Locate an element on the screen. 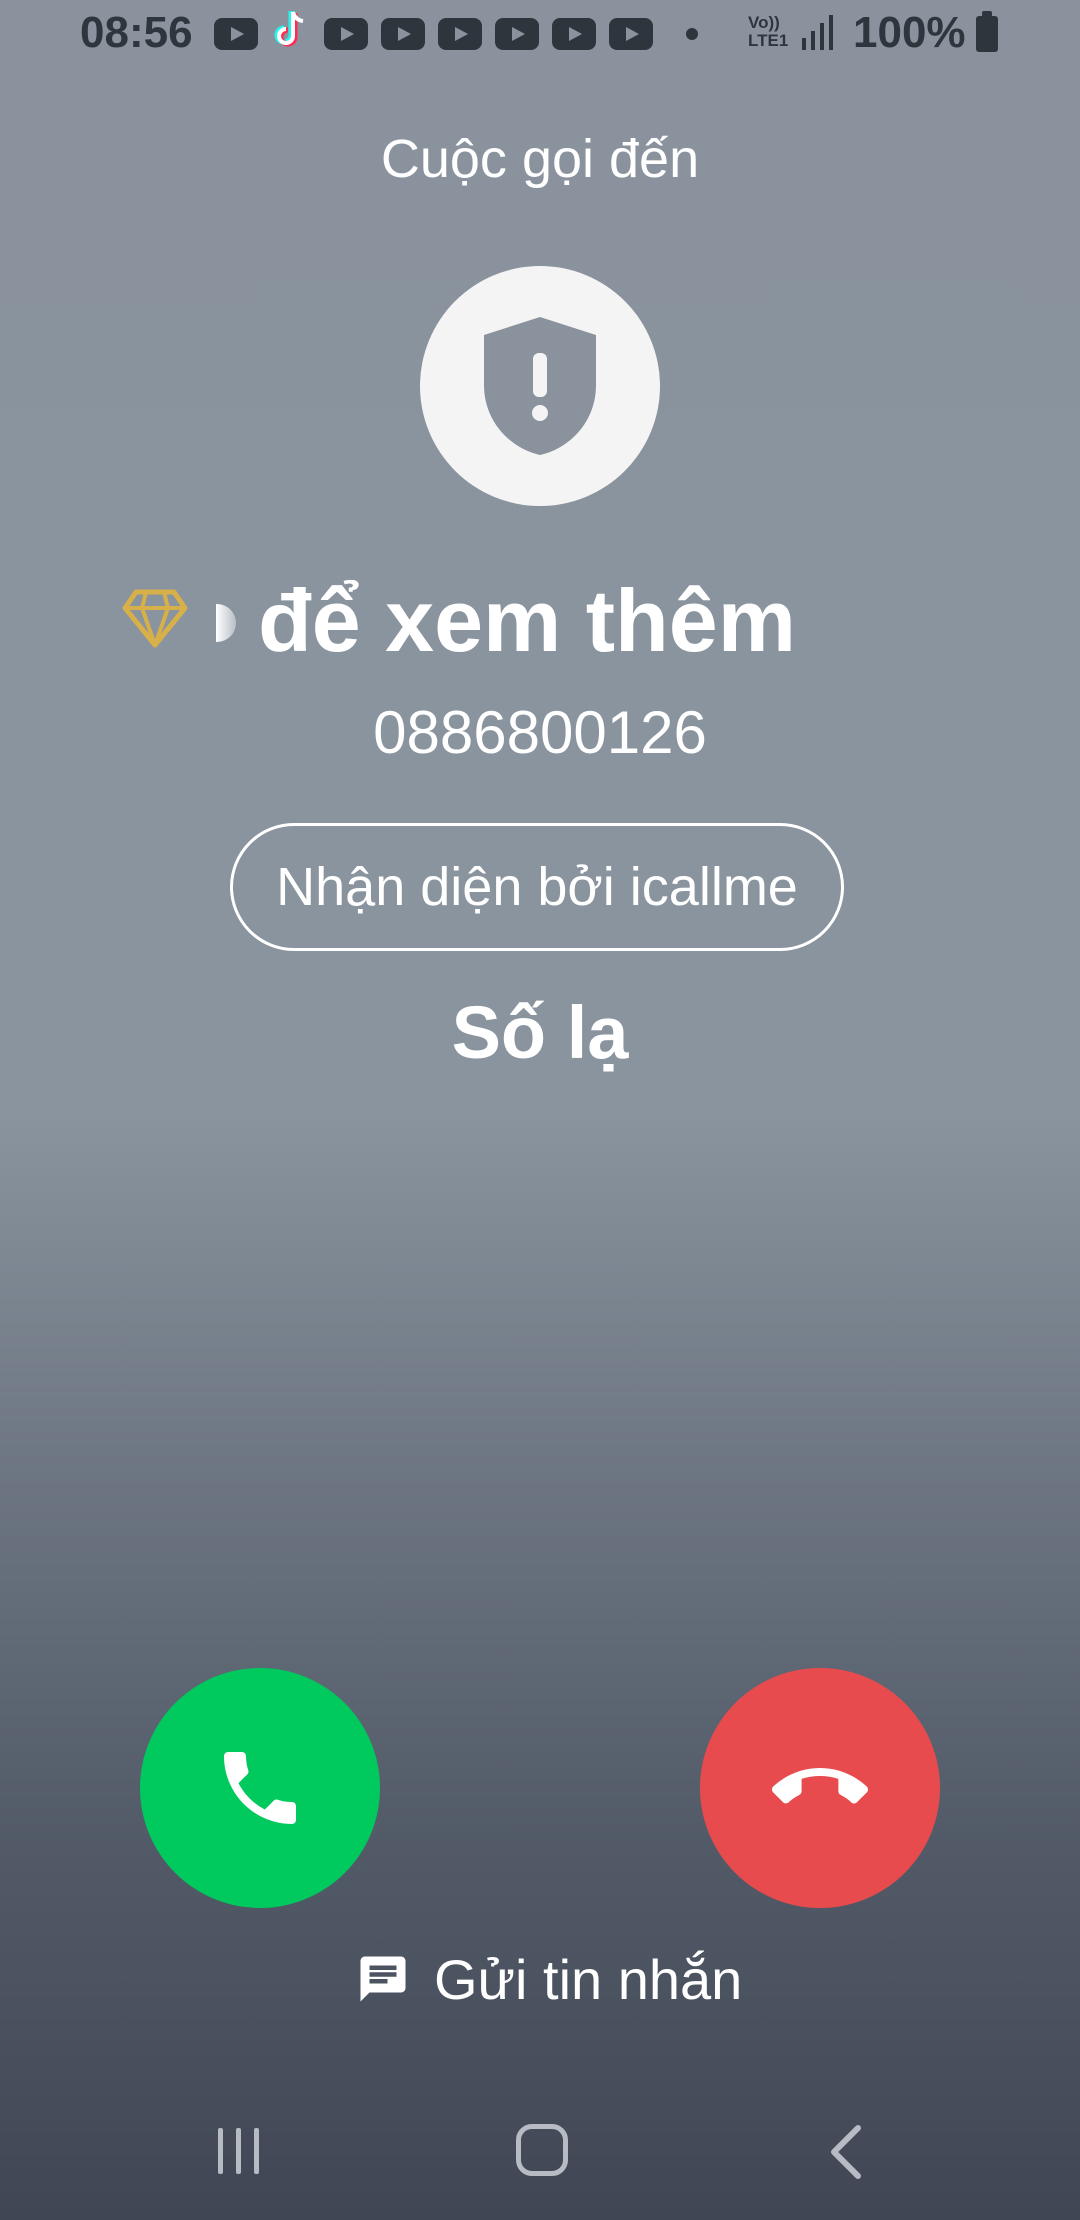 Image resolution: width=1080 pixels, height=2220 pixels. identify-button: Nhận diện bởi icallme is located at coordinates (537, 887).